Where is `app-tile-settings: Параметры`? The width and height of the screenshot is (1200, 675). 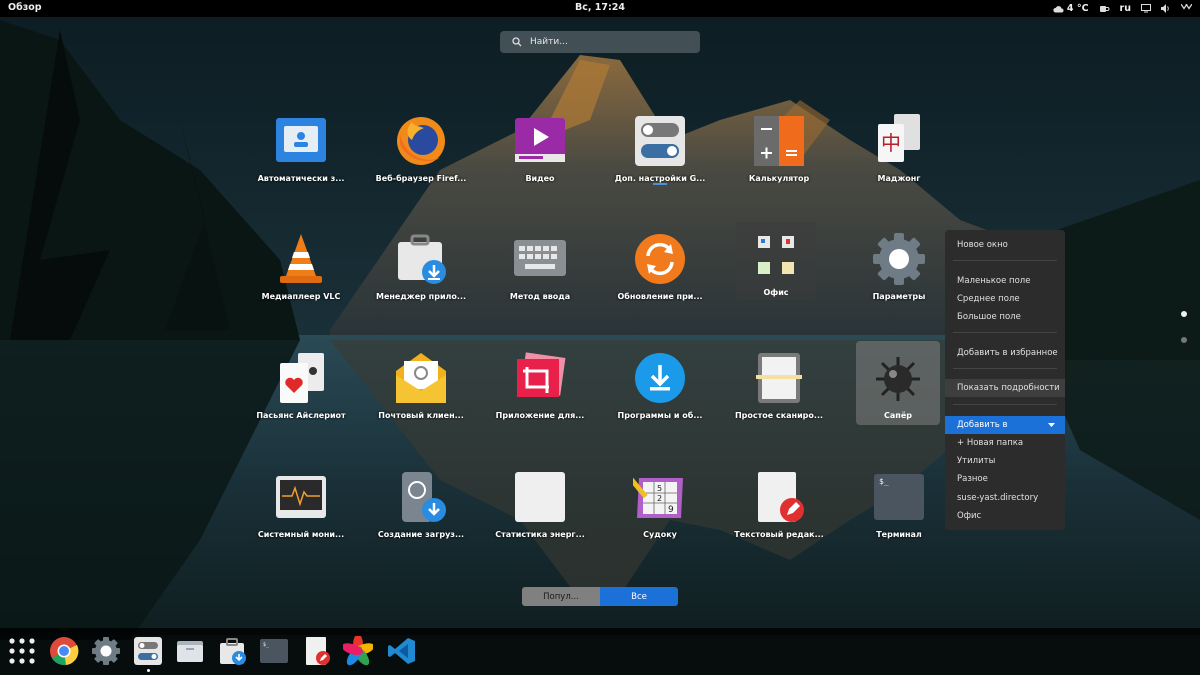
app-tile-settings: Параметры is located at coordinates (899, 272).